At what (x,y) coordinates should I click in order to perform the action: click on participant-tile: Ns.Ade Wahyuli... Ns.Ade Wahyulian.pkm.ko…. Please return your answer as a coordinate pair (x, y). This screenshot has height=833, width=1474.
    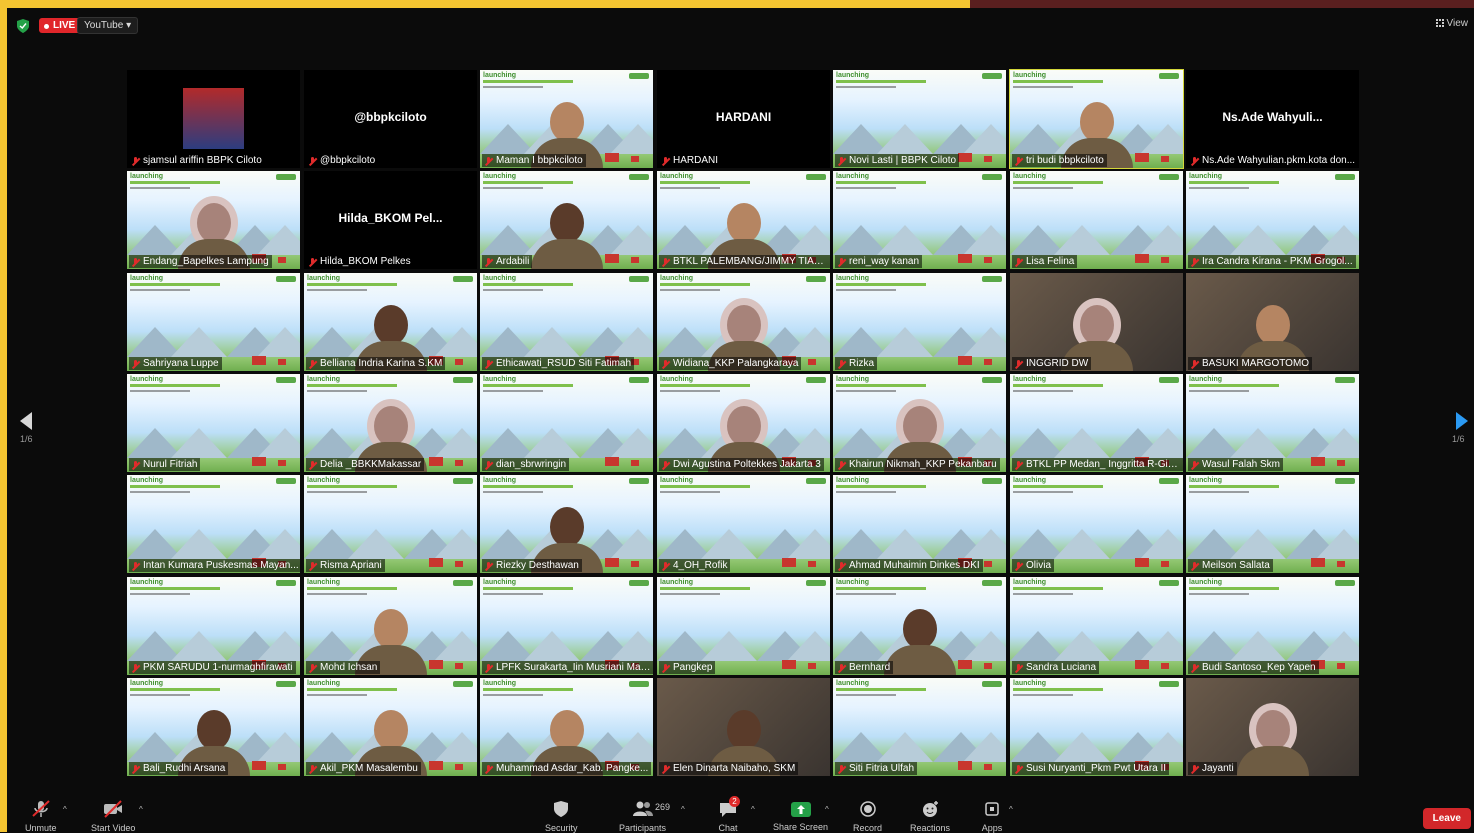
    Looking at the image, I should click on (1272, 119).